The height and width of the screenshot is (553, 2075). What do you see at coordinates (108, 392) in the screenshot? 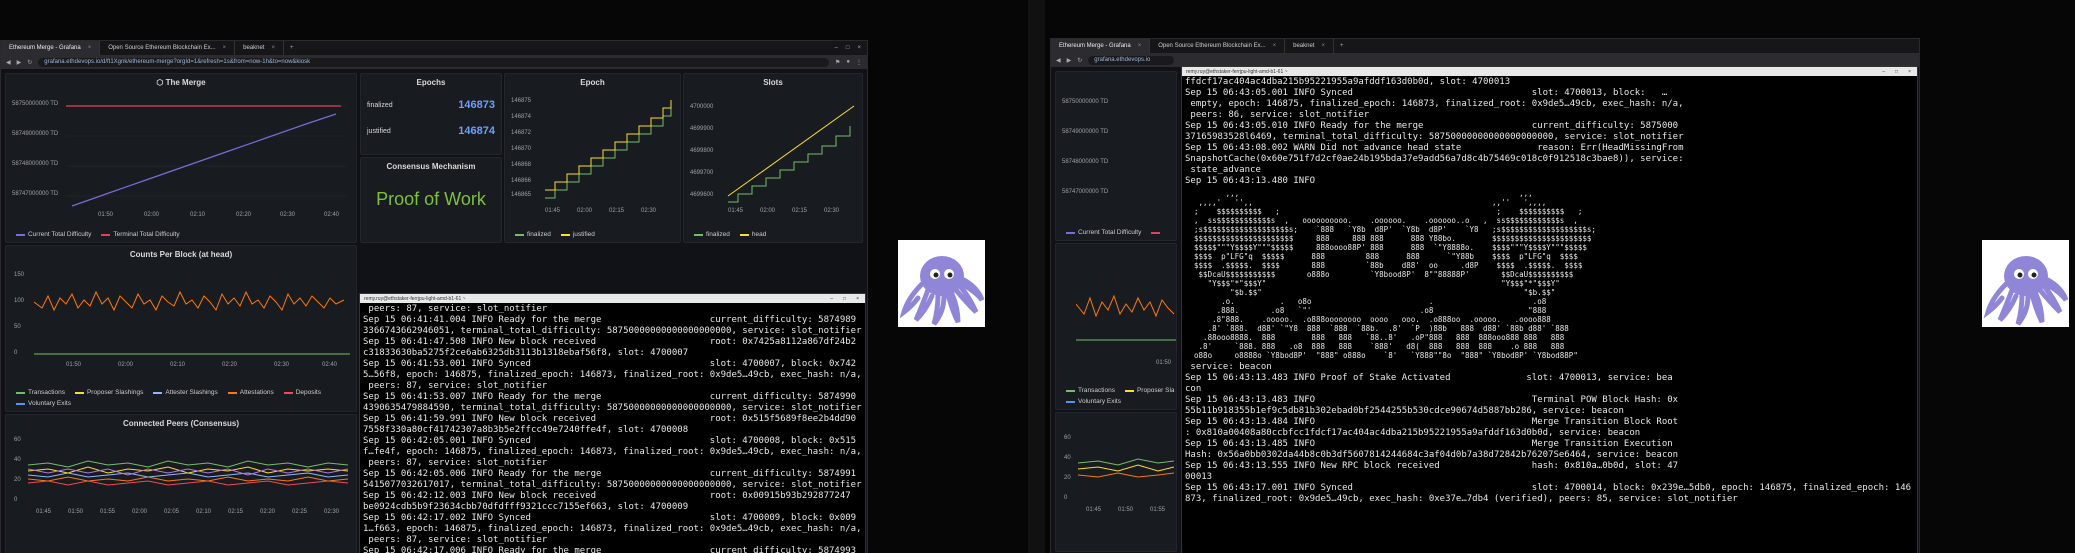
I see `legend-item: Proposer Slashings` at bounding box center [108, 392].